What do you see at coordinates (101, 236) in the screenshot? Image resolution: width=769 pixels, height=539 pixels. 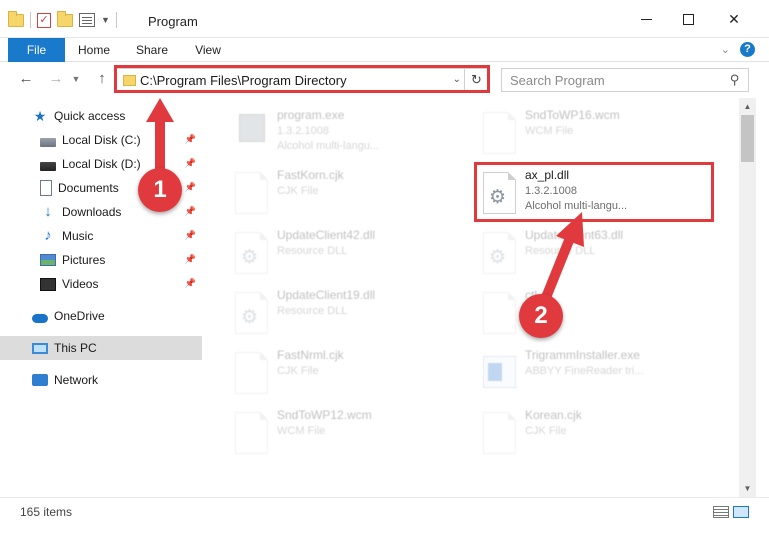 I see `sidebar-item-music: ♪ Music 📌` at bounding box center [101, 236].